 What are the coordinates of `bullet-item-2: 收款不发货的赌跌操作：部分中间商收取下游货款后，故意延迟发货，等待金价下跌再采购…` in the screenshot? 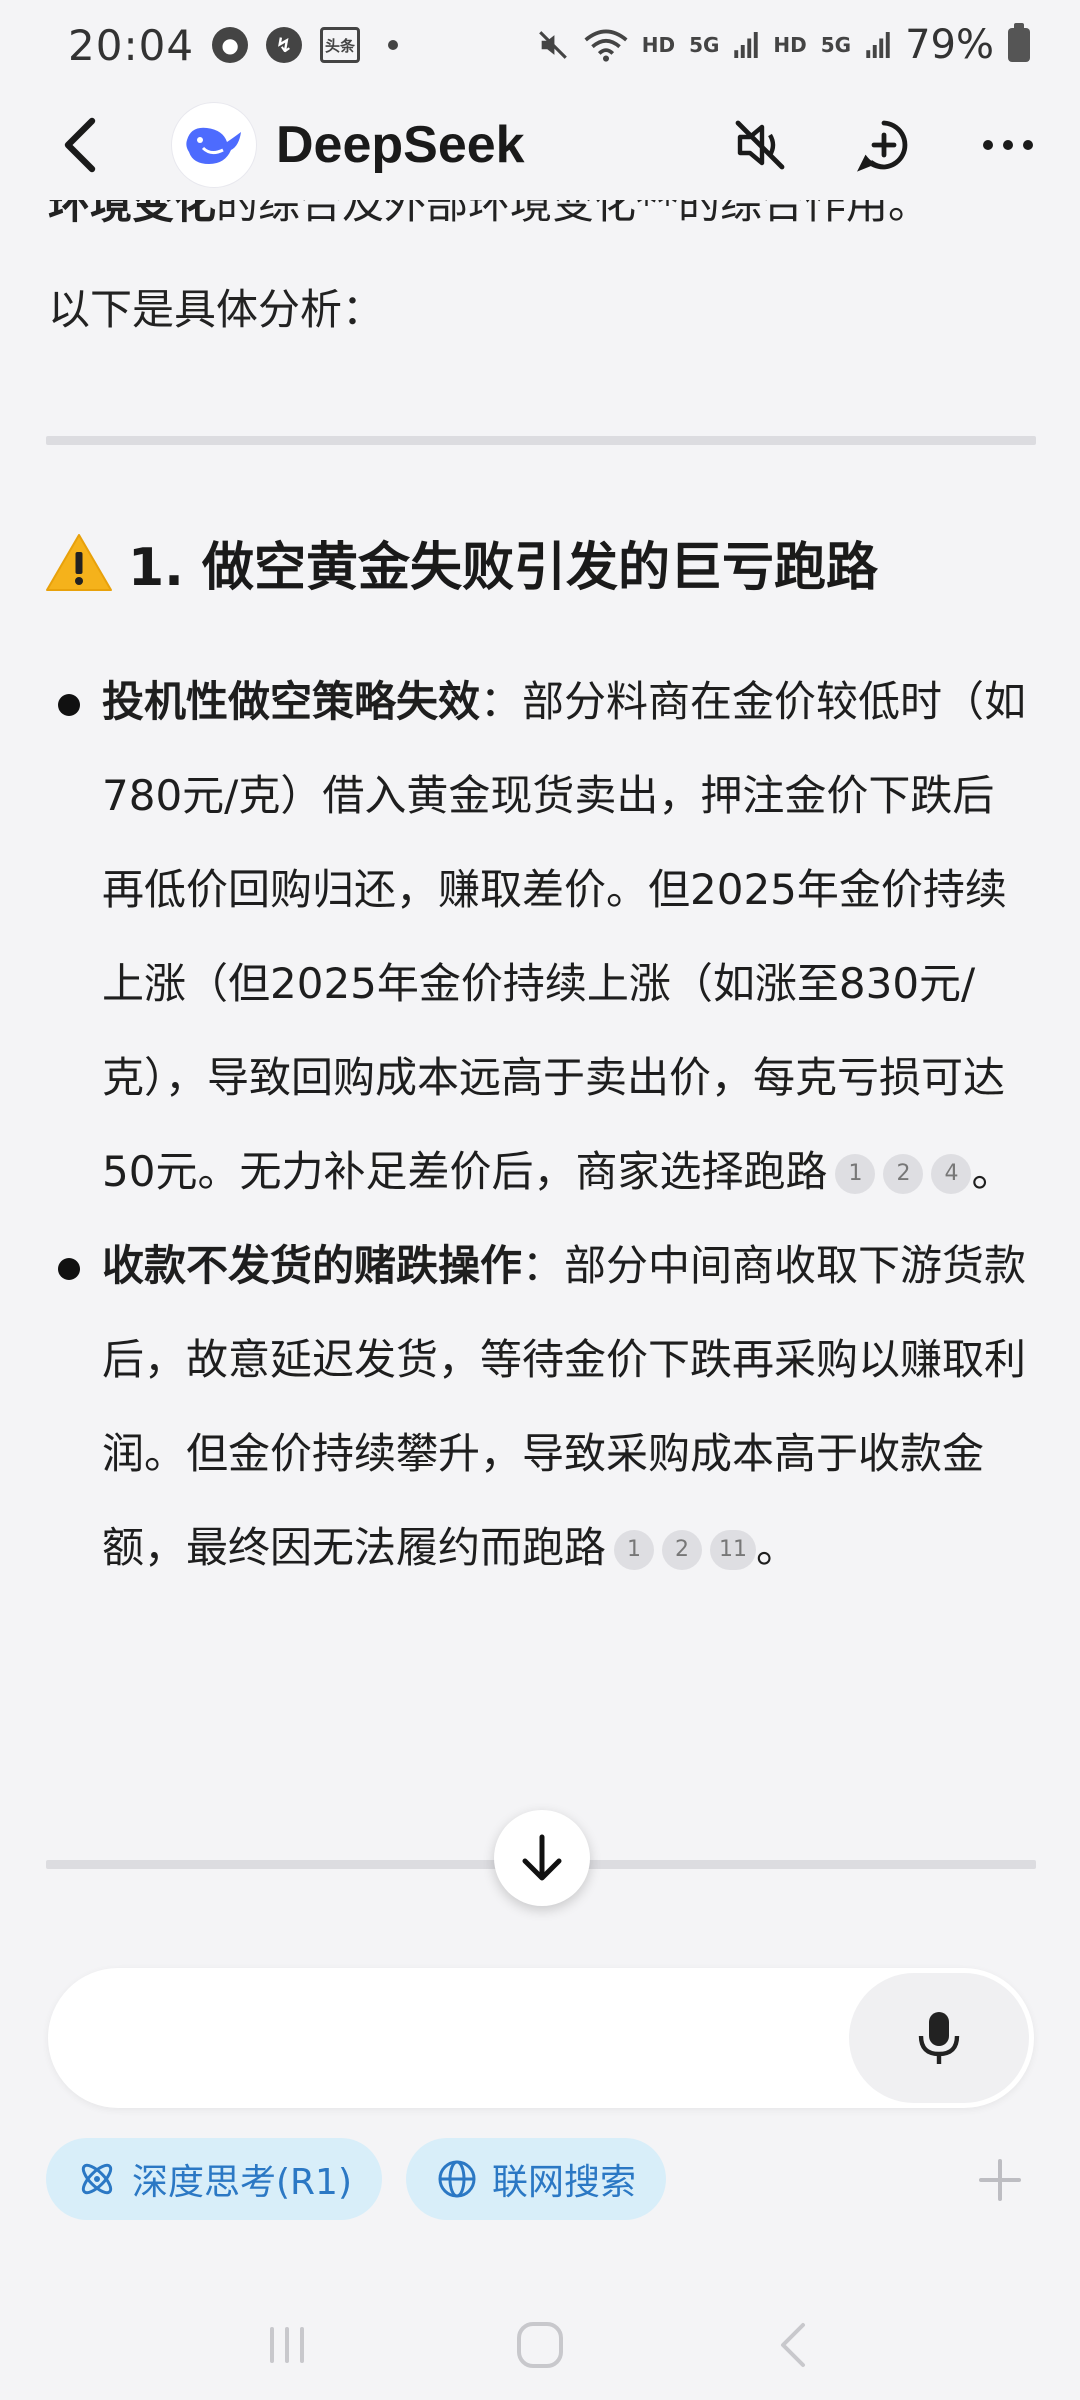 It's located at (546, 1407).